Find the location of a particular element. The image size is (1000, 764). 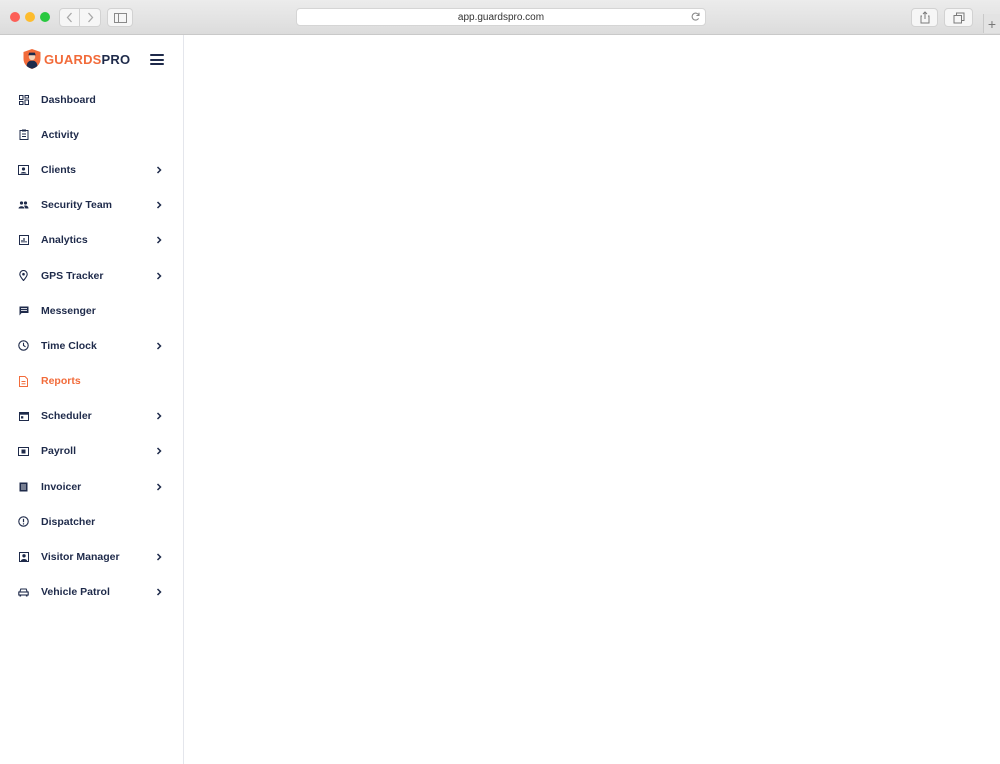

sidebar-item-visitor-manager: Visitor Manager is located at coordinates (91, 556).